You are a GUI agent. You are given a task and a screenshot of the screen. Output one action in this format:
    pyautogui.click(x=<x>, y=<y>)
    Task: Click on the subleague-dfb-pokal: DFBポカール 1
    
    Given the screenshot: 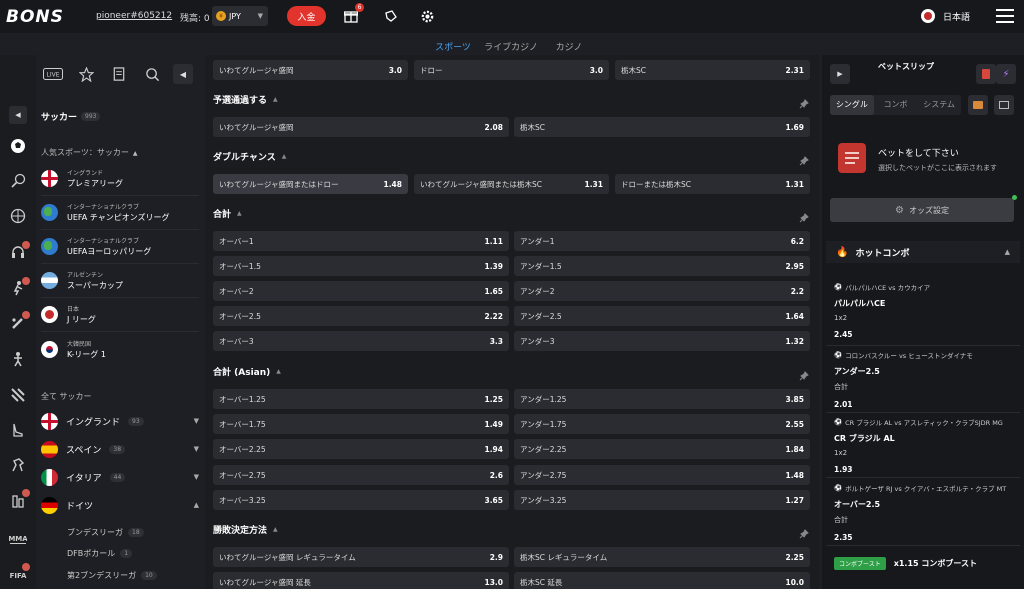 What is the action you would take?
    pyautogui.click(x=100, y=553)
    